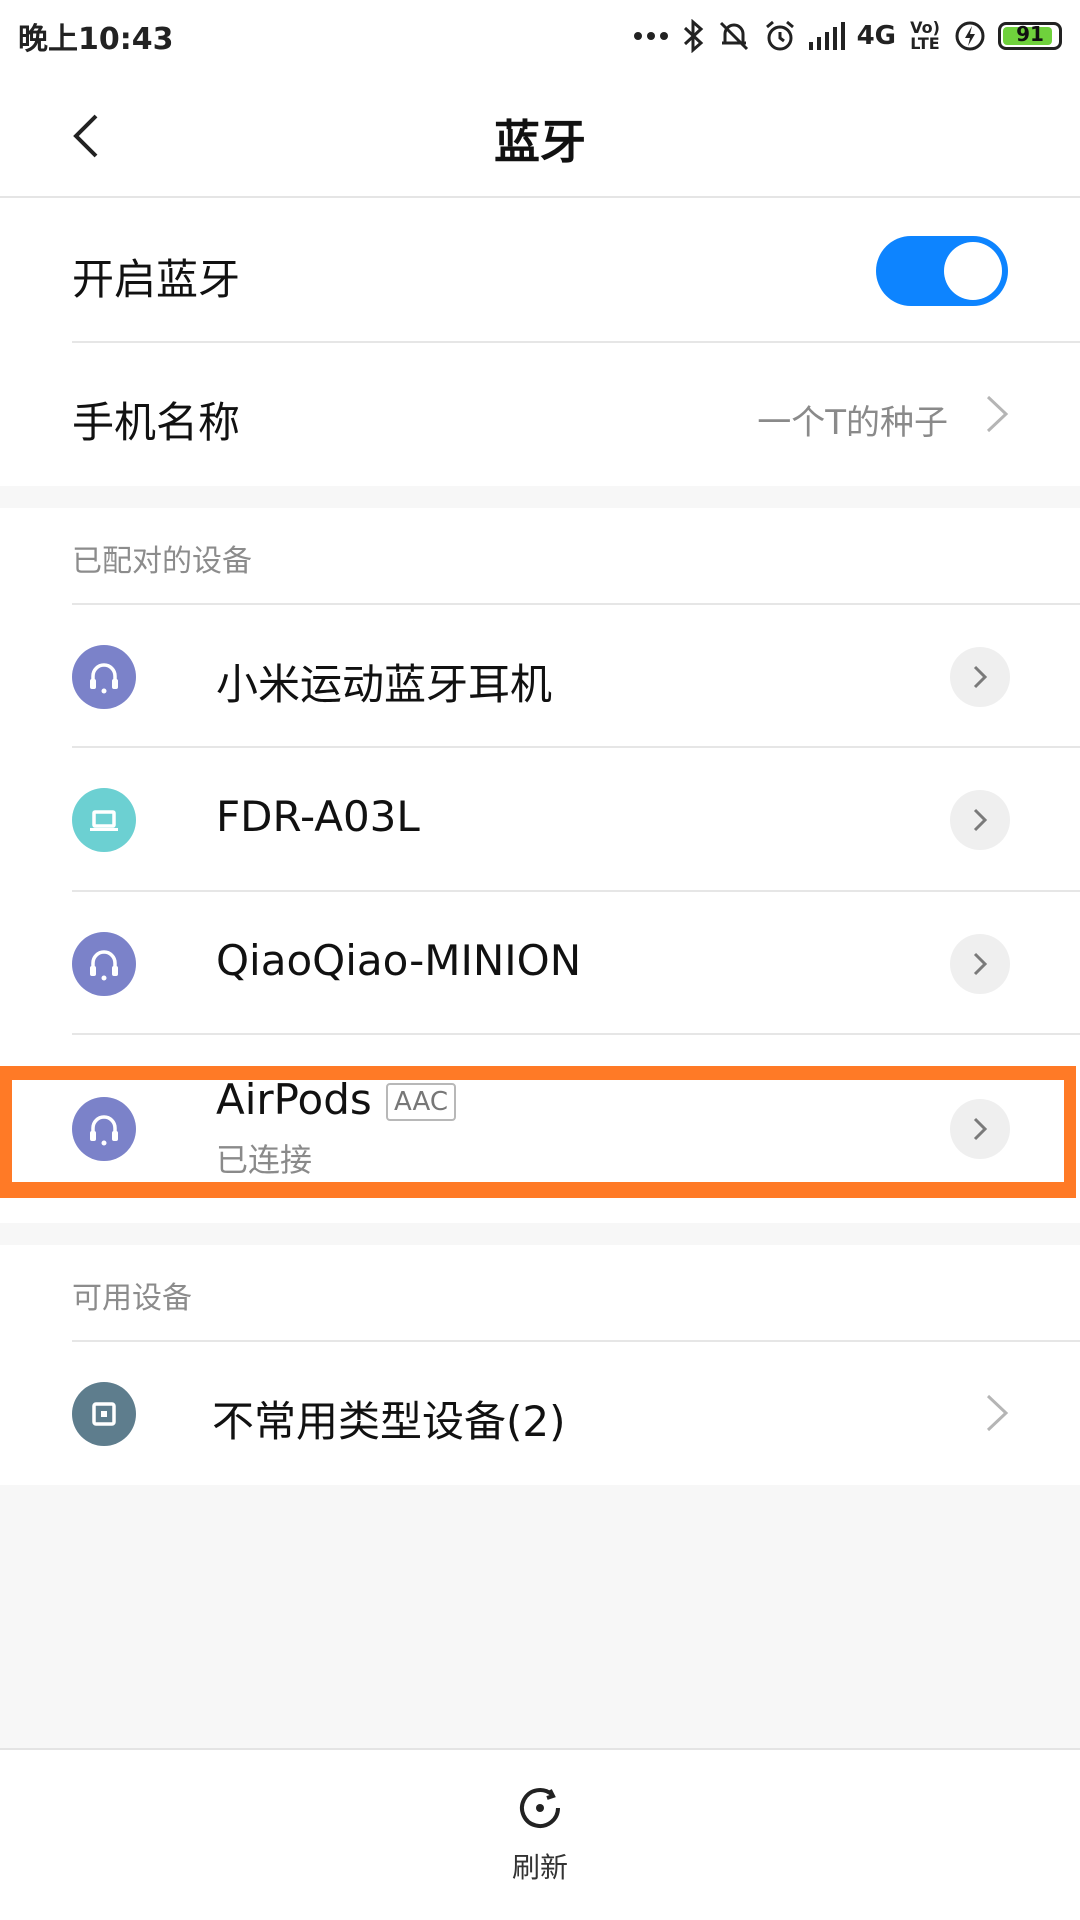  Describe the element at coordinates (389, 1421) in the screenshot. I see `device-name: 不常用类型设备(2)` at that location.